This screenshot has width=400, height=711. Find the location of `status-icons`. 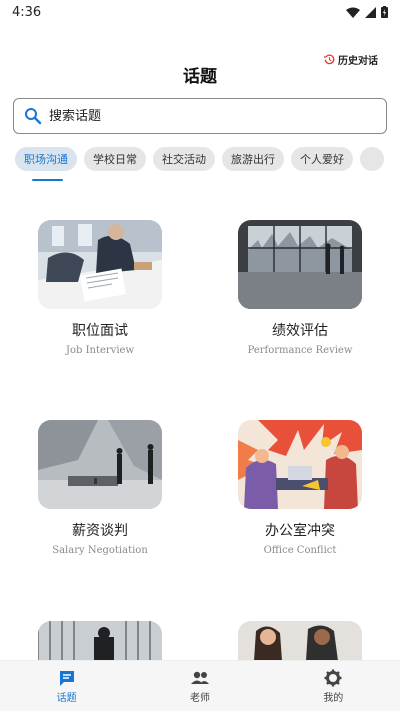

status-icons is located at coordinates (367, 12).